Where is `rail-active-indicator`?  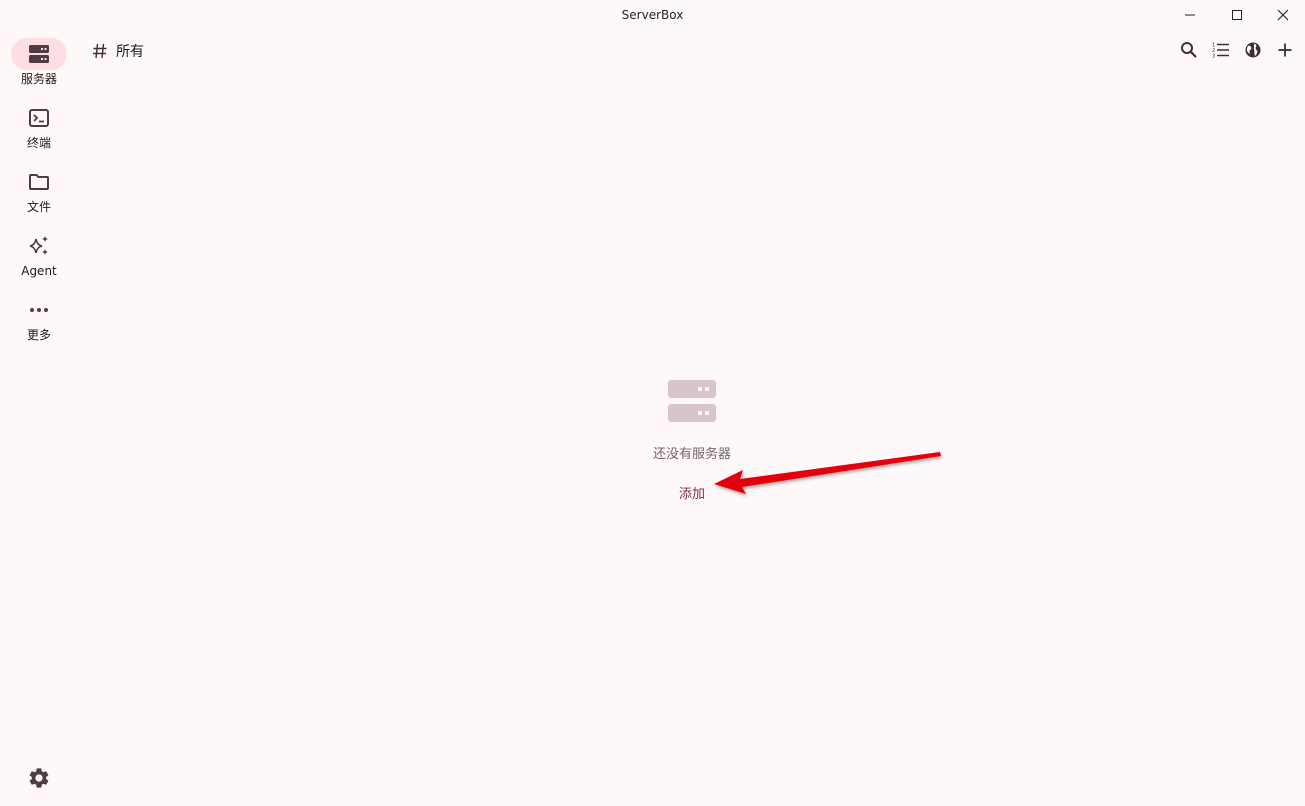
rail-active-indicator is located at coordinates (39, 54).